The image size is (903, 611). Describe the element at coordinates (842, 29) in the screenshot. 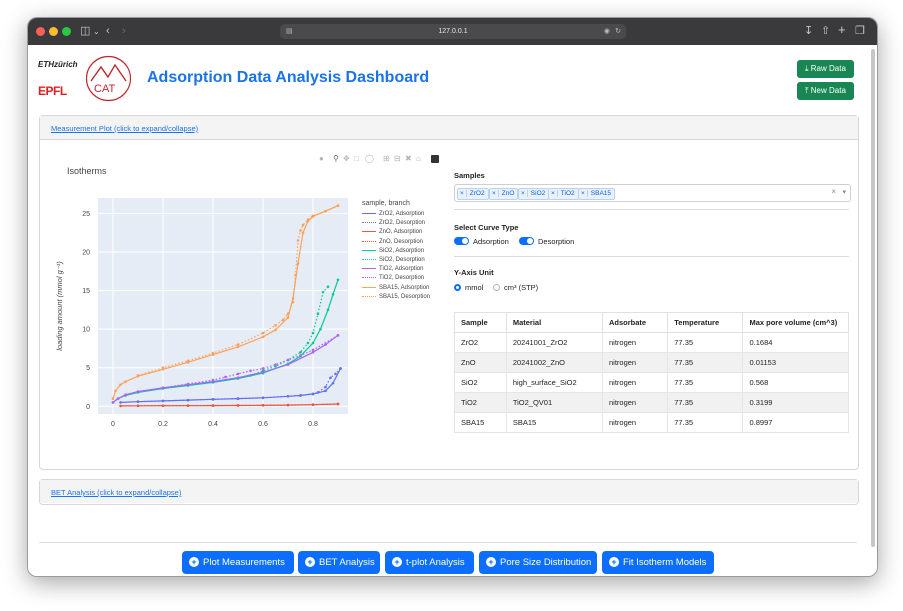

I see `new-tab-icon: +` at that location.